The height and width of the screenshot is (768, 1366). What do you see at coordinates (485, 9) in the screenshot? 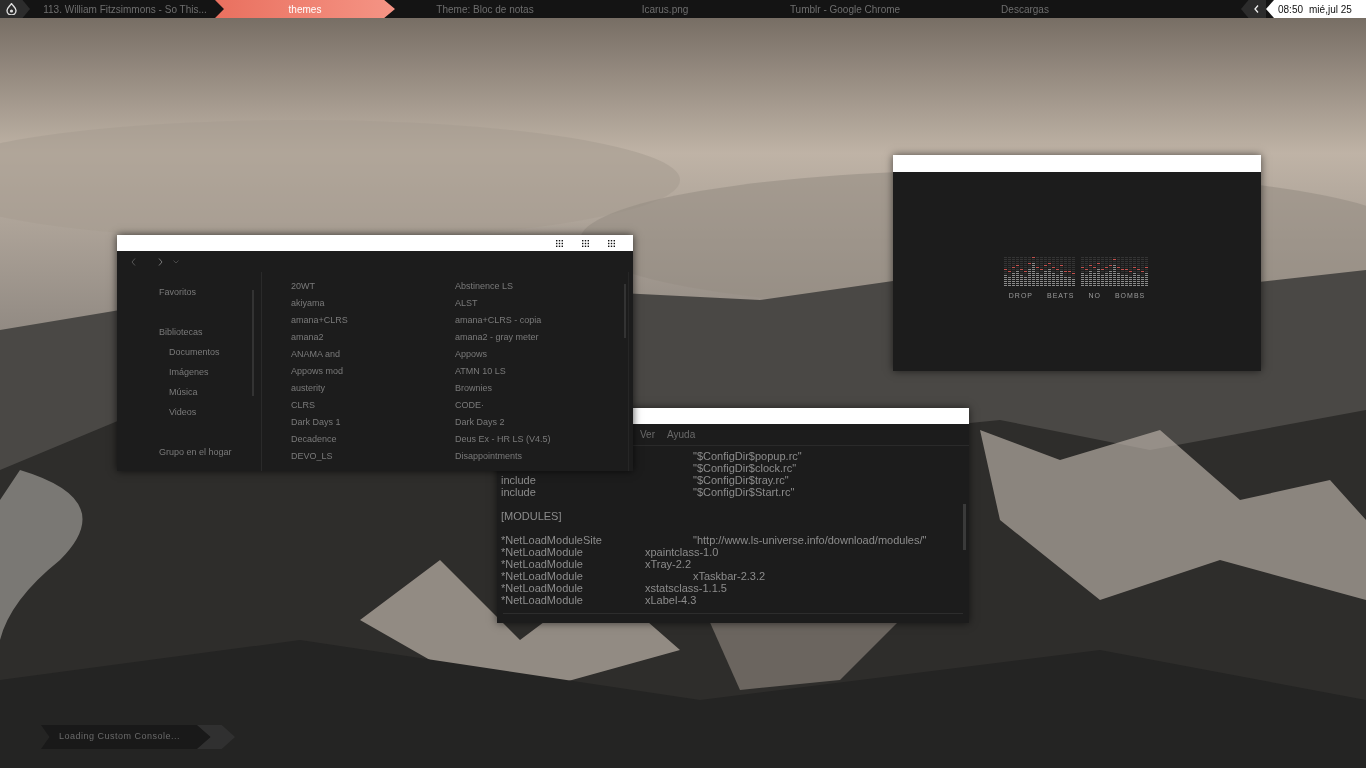
I see `taskbar-task: Theme: Bloc de notas` at bounding box center [485, 9].